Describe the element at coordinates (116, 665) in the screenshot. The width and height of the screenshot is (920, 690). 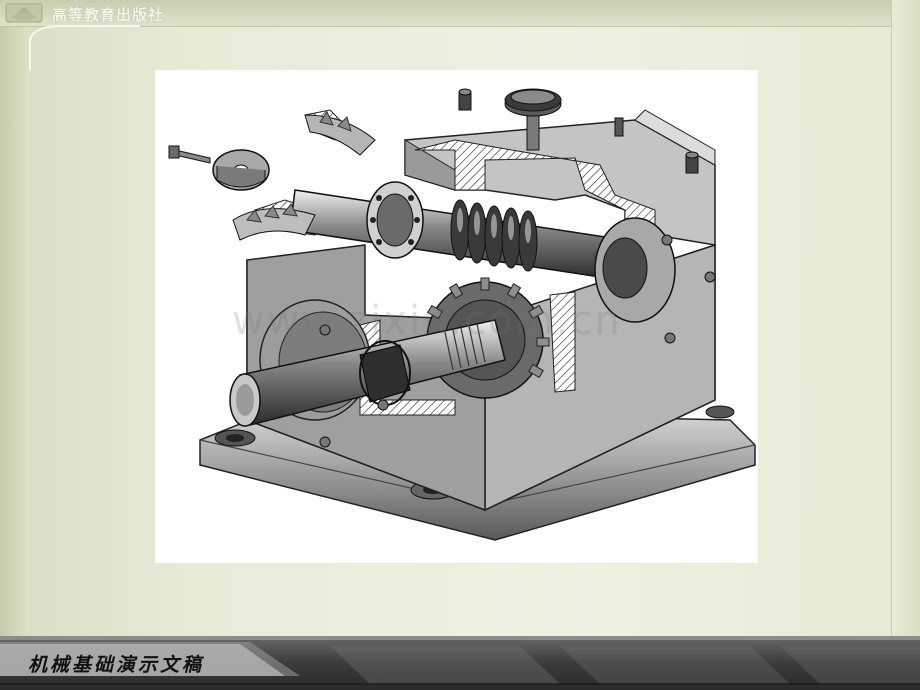
I see `footer-title: 机械基础演示文稿` at that location.